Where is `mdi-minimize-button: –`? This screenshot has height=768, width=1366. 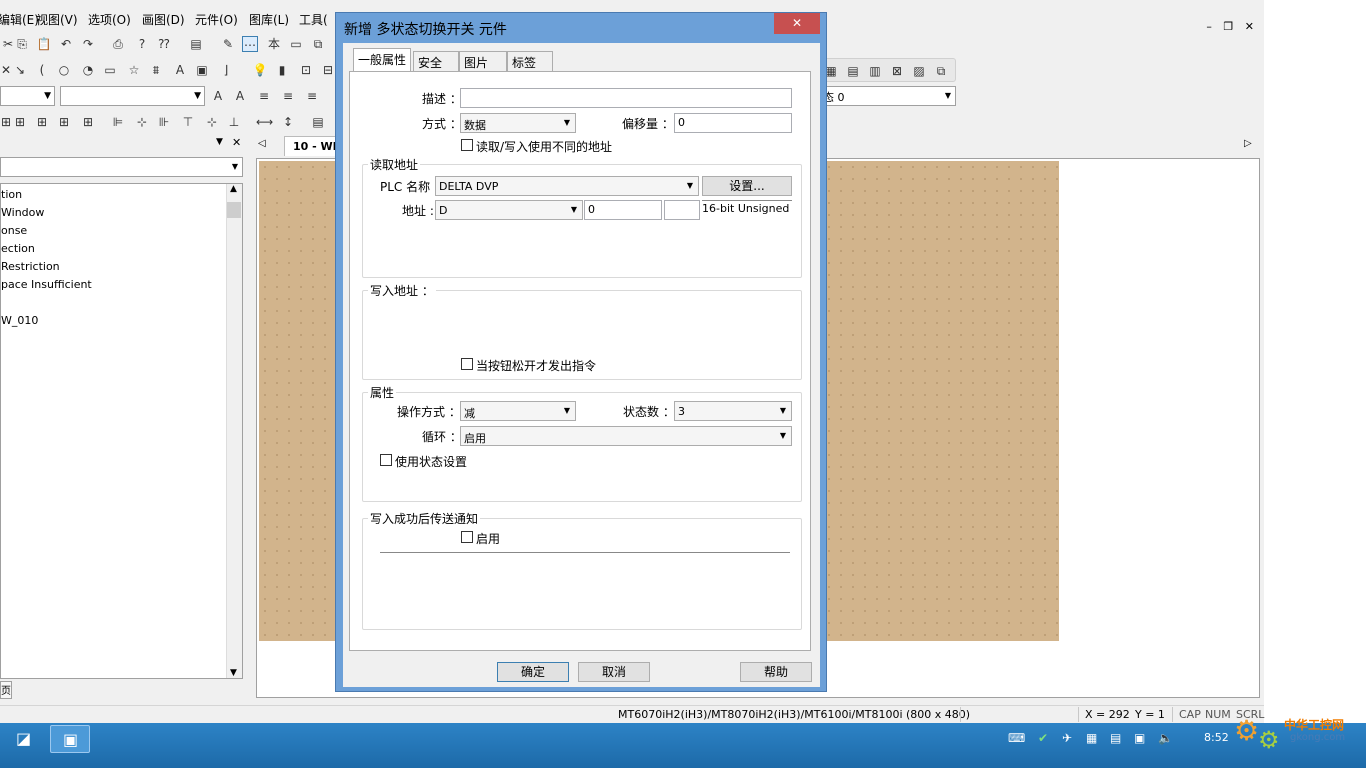 mdi-minimize-button: – is located at coordinates (1209, 26).